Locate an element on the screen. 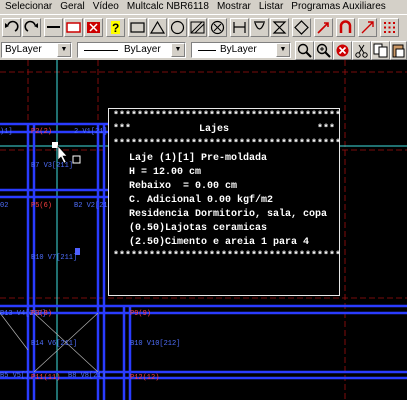  cross-icon is located at coordinates (93, 27).